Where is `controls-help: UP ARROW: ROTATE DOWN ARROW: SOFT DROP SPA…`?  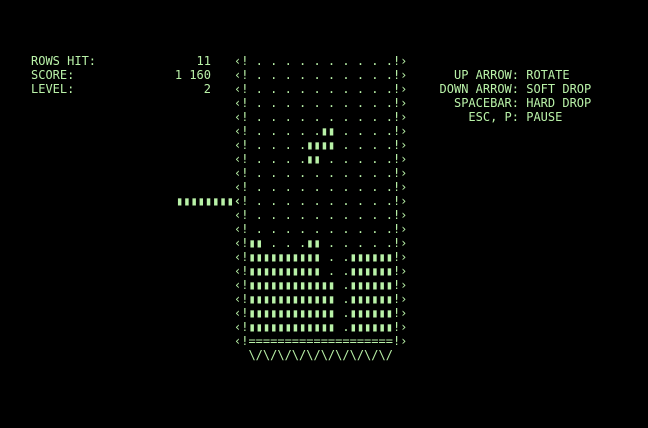
controls-help: UP ARROW: ROTATE DOWN ARROW: SOFT DROP SPA… is located at coordinates (515, 96).